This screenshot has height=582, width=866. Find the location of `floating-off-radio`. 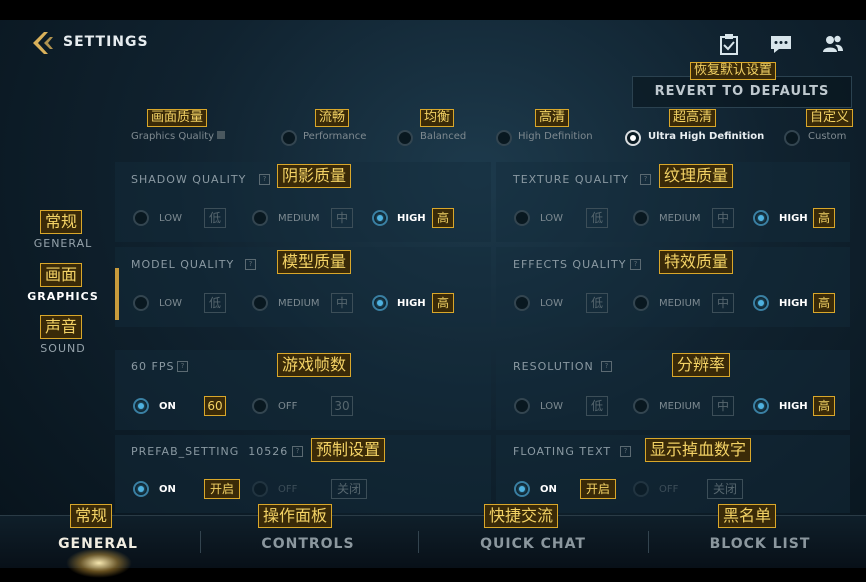

floating-off-radio is located at coordinates (641, 489).